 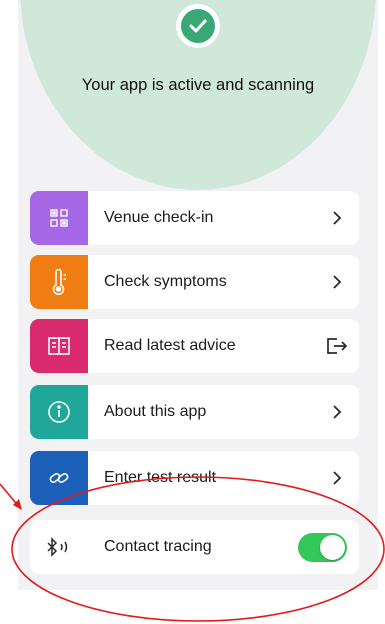 I want to click on contact-tracing-toggle, so click(x=322, y=547).